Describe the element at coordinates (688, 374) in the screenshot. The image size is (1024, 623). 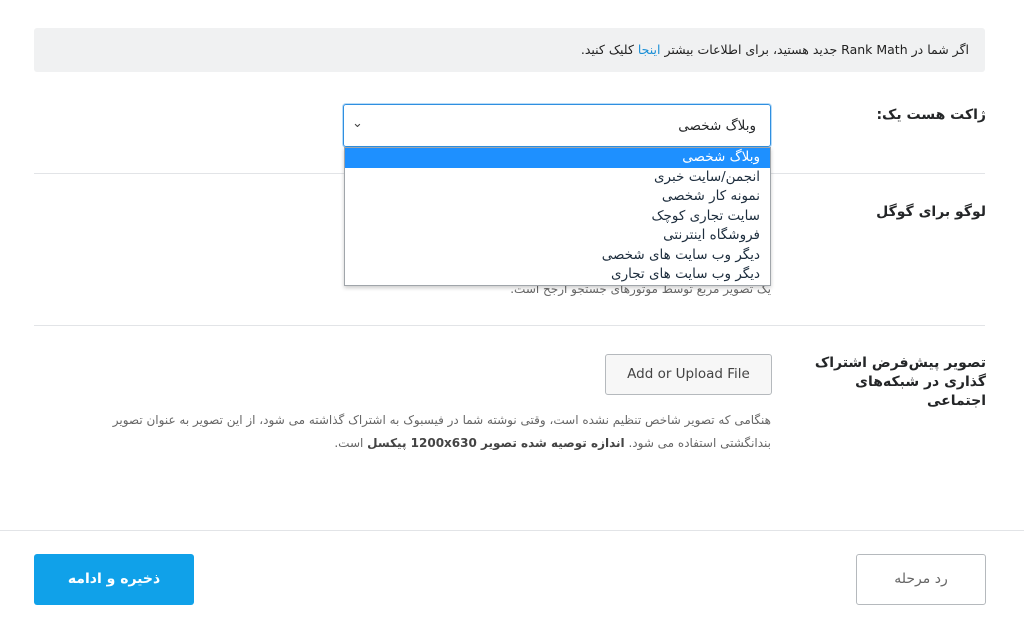
I see `add-or-upload-file-button: Add or Upload File` at that location.